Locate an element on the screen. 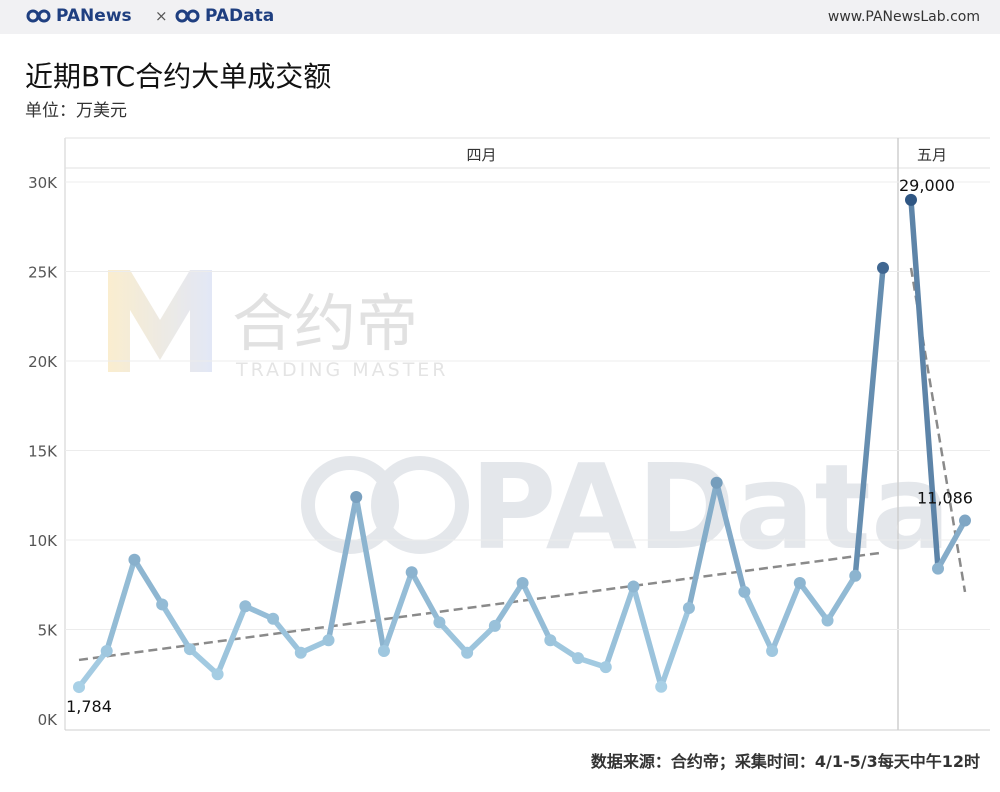  hy-logo-icon is located at coordinates (160, 321).